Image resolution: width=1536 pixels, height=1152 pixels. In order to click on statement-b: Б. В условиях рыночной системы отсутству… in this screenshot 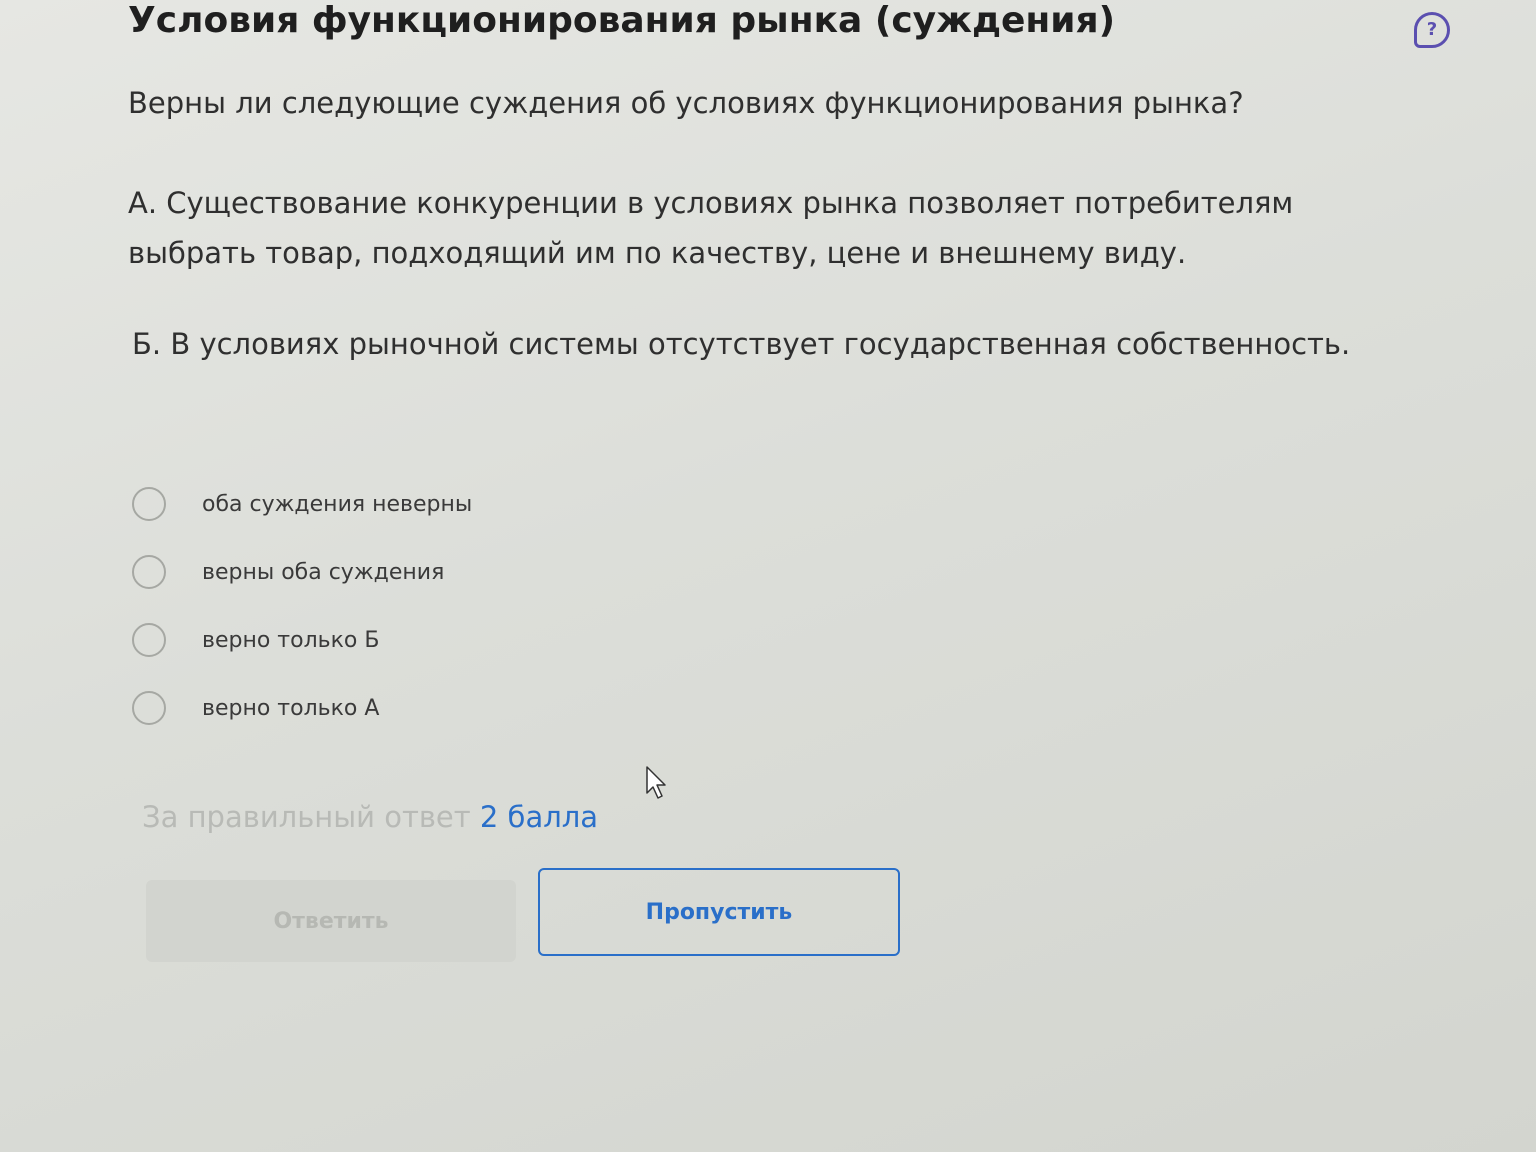, I will do `click(741, 344)`.